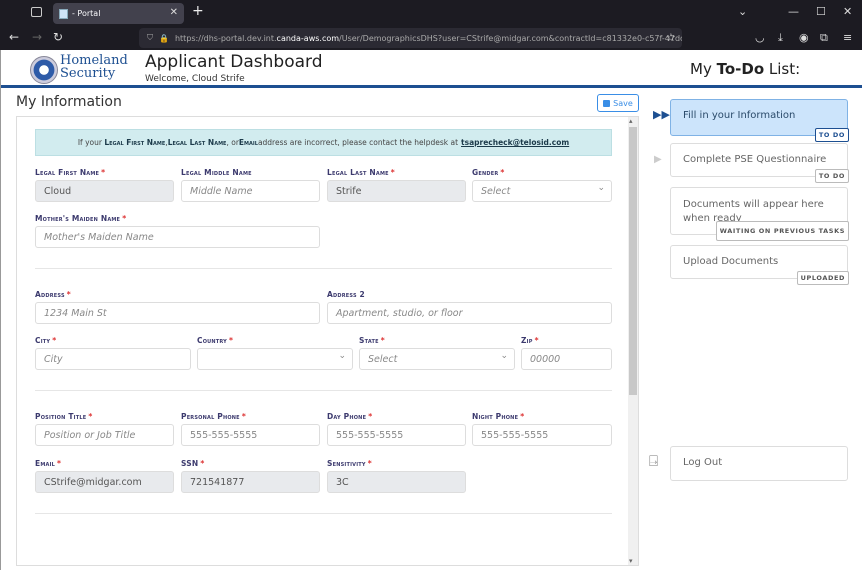  Describe the element at coordinates (703, 462) in the screenshot. I see `logout-label: Log Out` at that location.